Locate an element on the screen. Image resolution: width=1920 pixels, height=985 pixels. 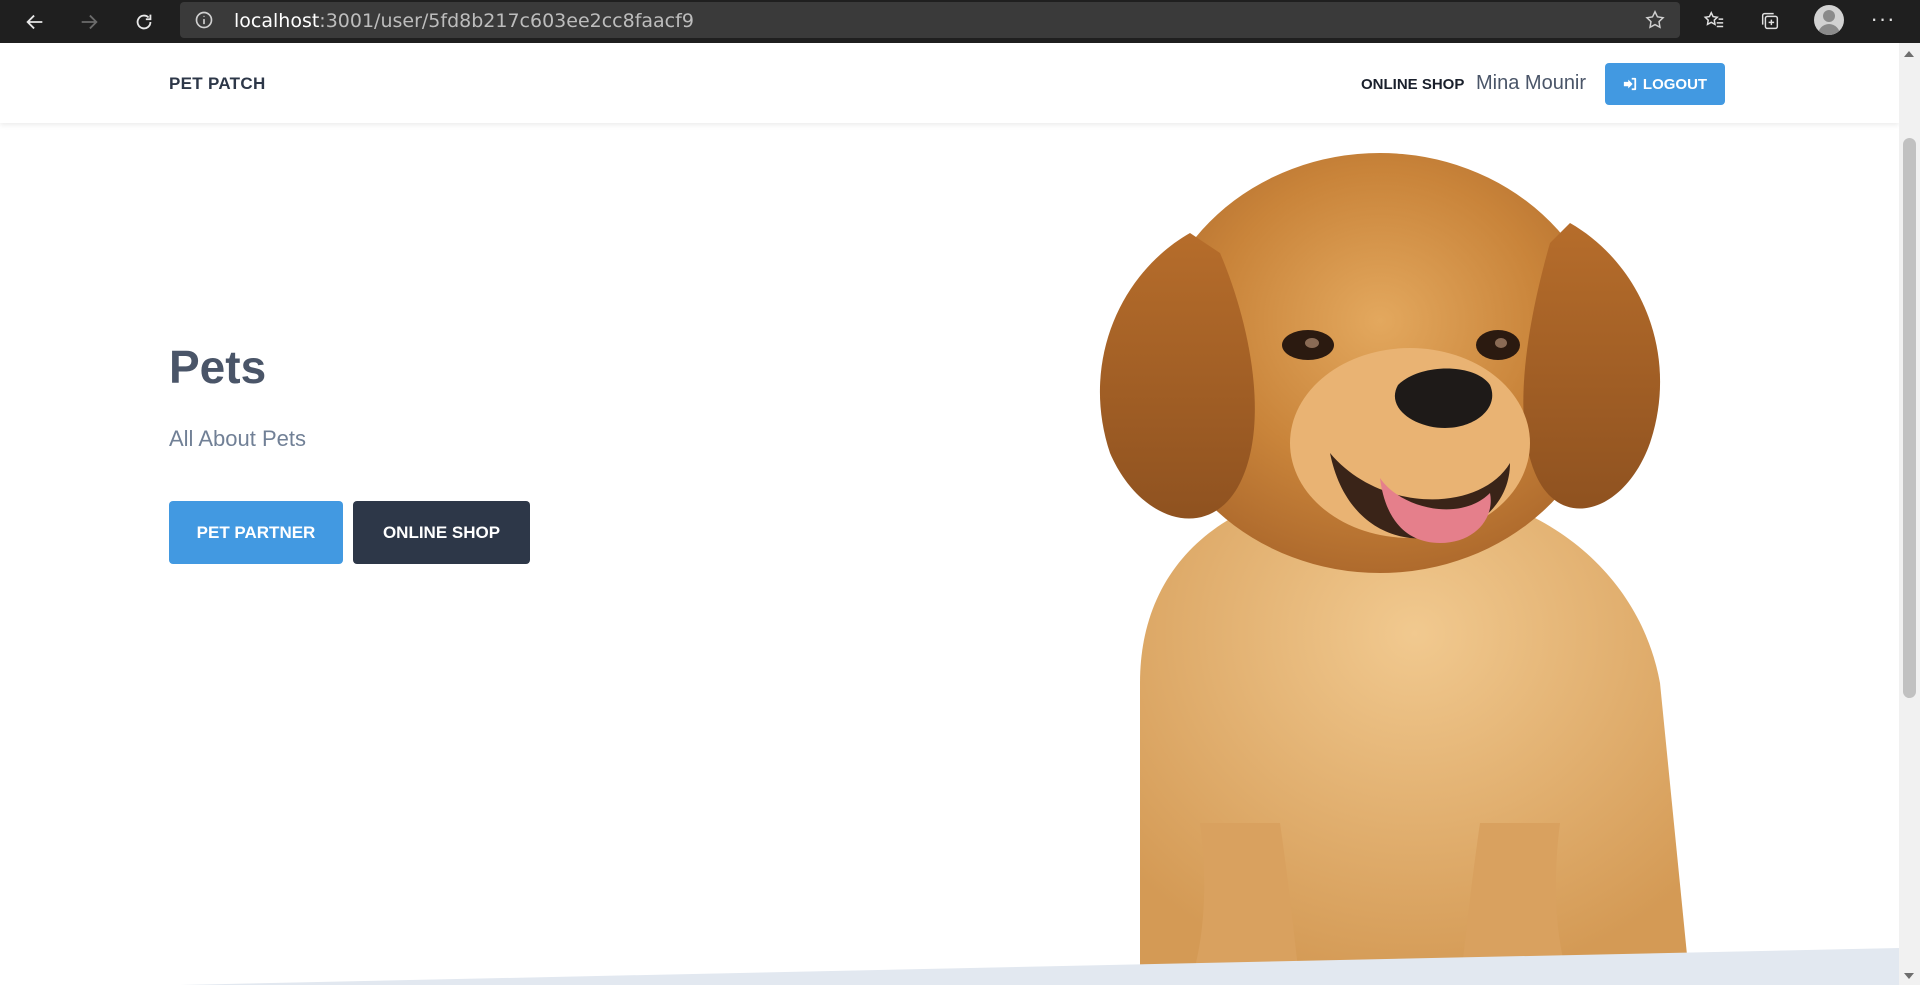
brand-logo: PET PATCH is located at coordinates (217, 84).